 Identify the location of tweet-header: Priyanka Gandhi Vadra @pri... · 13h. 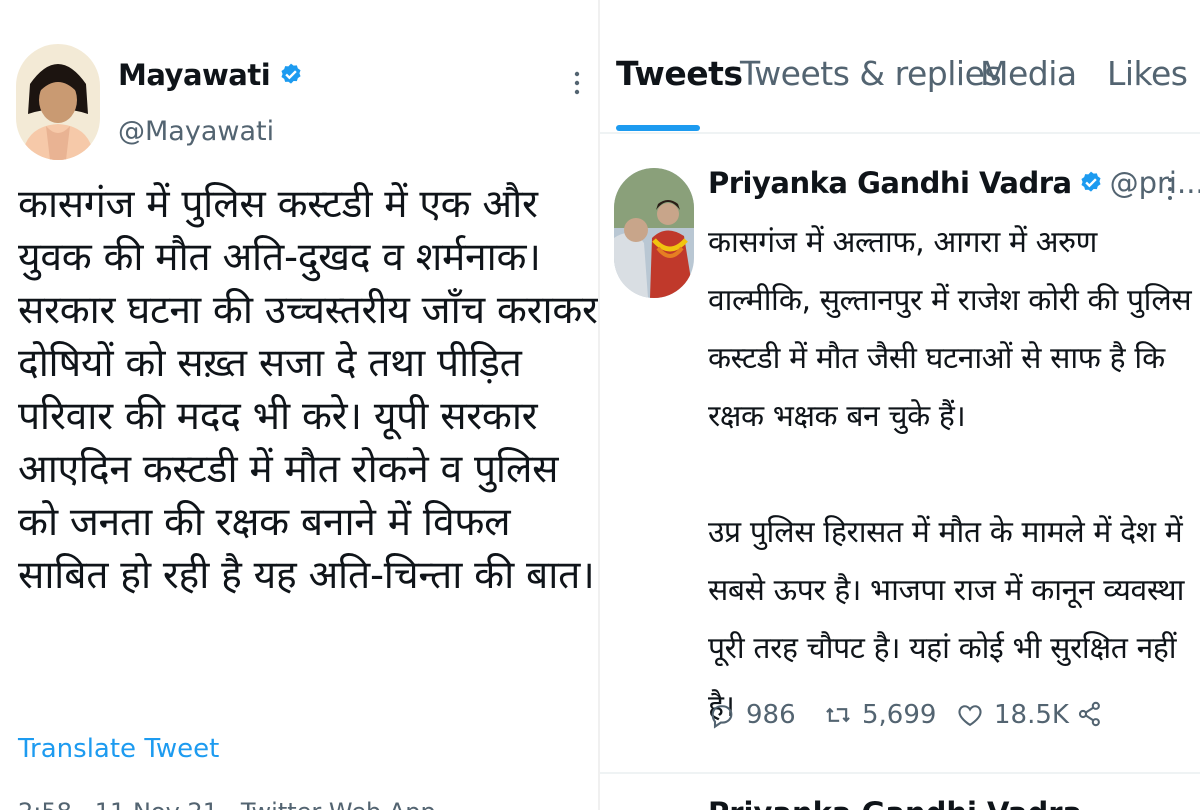
(954, 183).